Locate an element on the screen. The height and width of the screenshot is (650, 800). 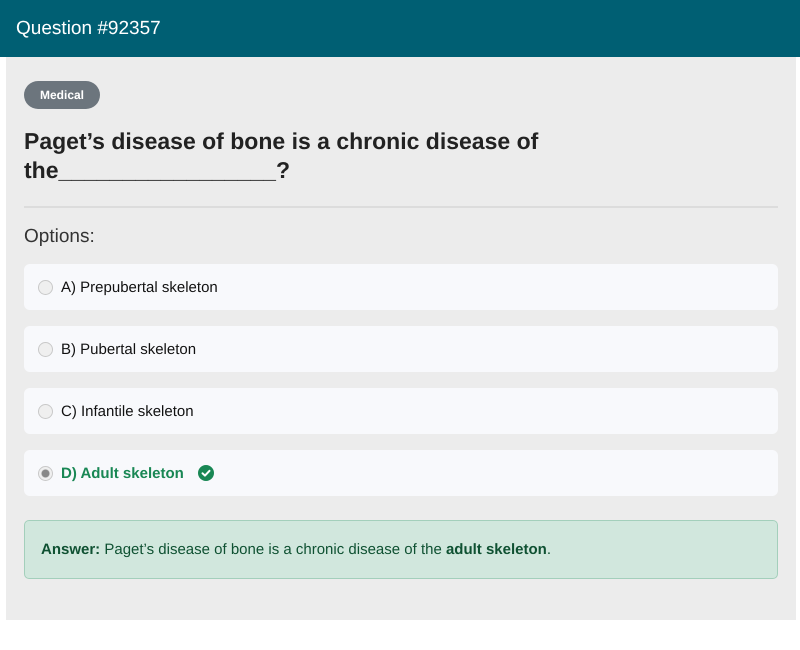
check-circle-icon is located at coordinates (206, 473).